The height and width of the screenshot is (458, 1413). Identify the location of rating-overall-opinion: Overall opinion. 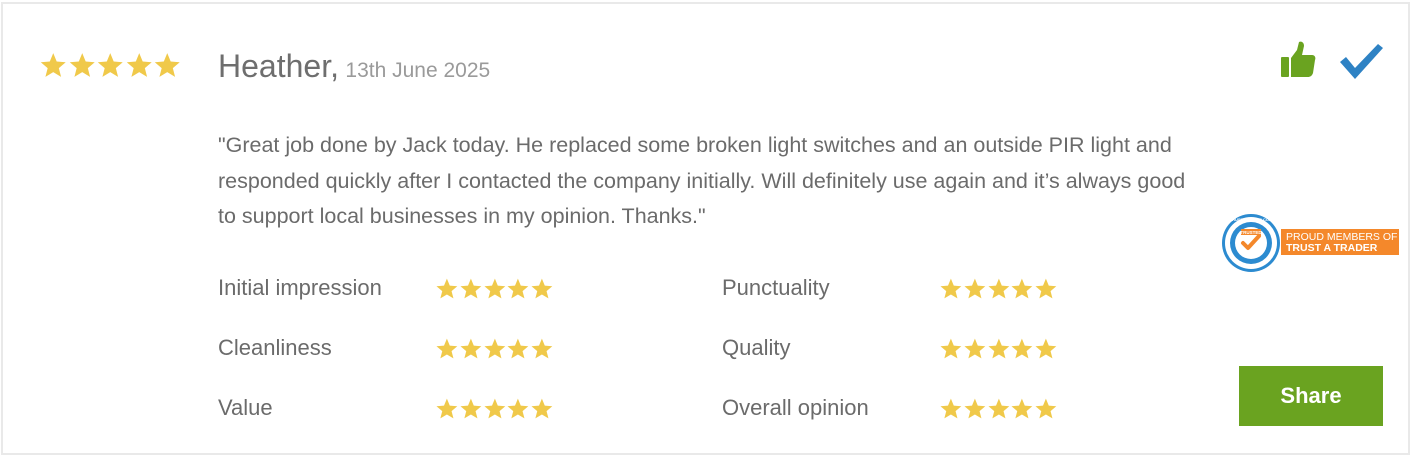
(890, 408).